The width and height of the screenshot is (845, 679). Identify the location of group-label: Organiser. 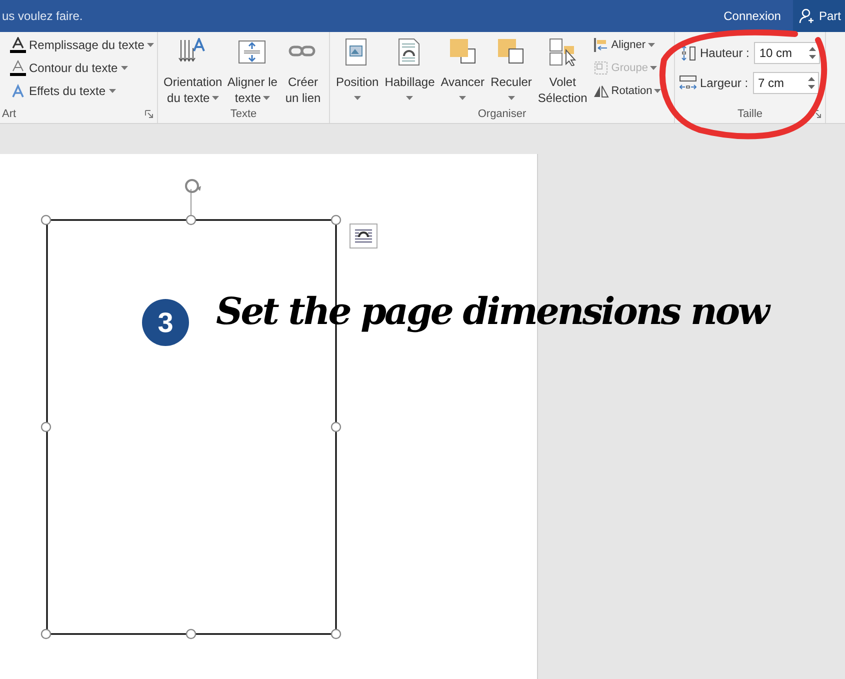
(502, 114).